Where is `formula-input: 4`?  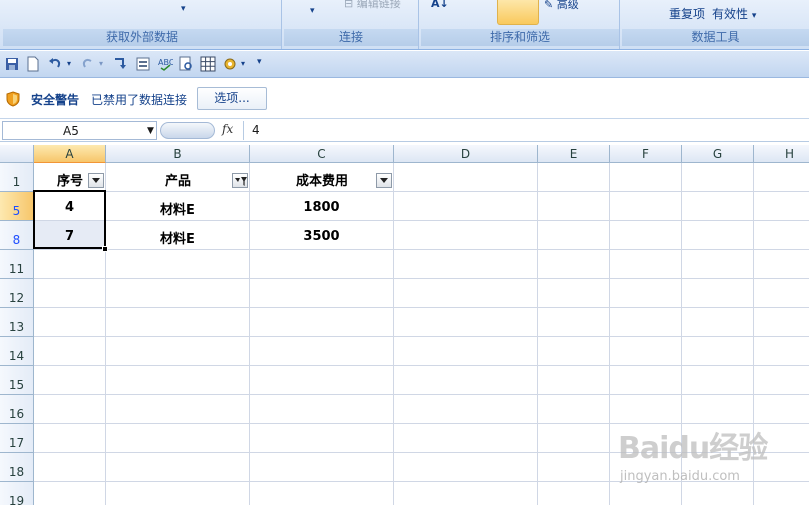 formula-input: 4 is located at coordinates (526, 130).